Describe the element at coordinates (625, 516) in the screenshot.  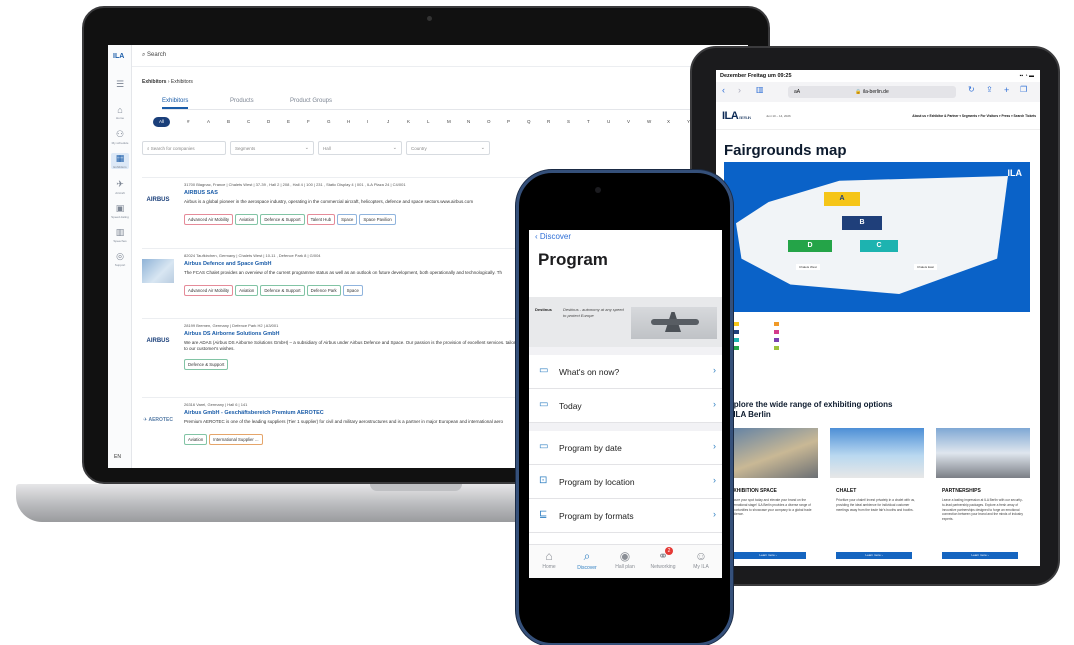
I see `menu-program-by-formats: ⊑ Program by formats ›` at that location.